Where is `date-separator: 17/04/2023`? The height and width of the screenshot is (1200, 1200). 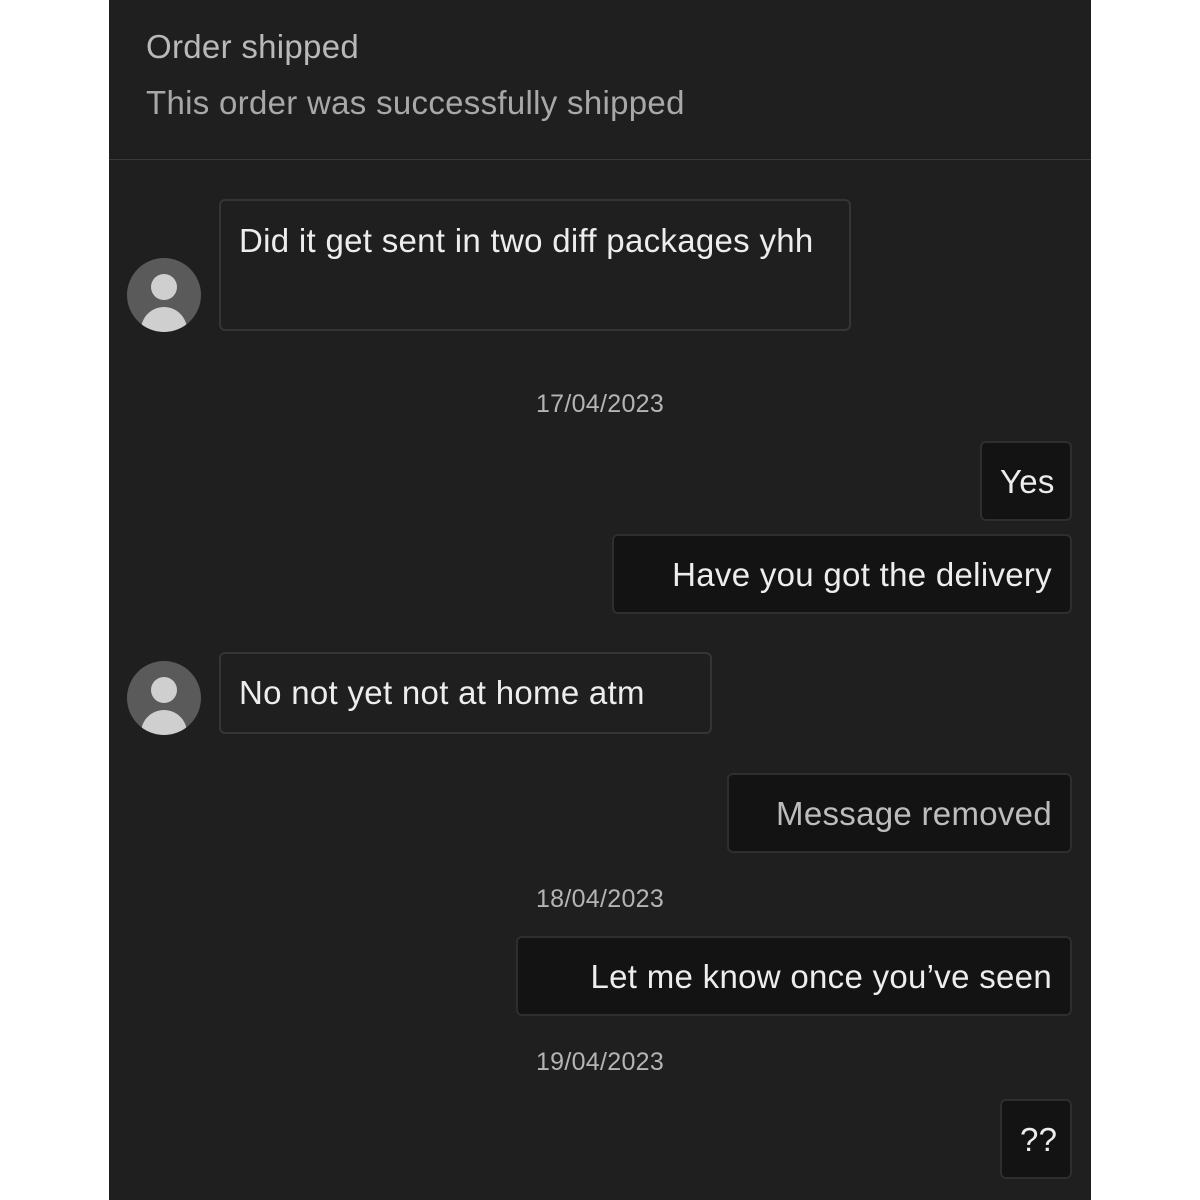 date-separator: 17/04/2023 is located at coordinates (600, 404).